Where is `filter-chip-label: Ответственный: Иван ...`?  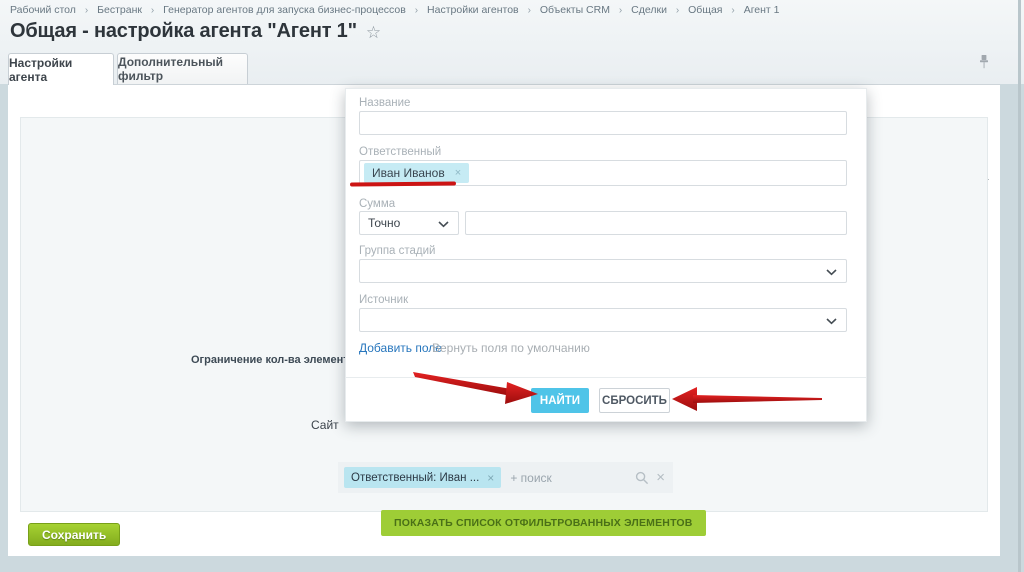 filter-chip-label: Ответственный: Иван ... is located at coordinates (415, 477).